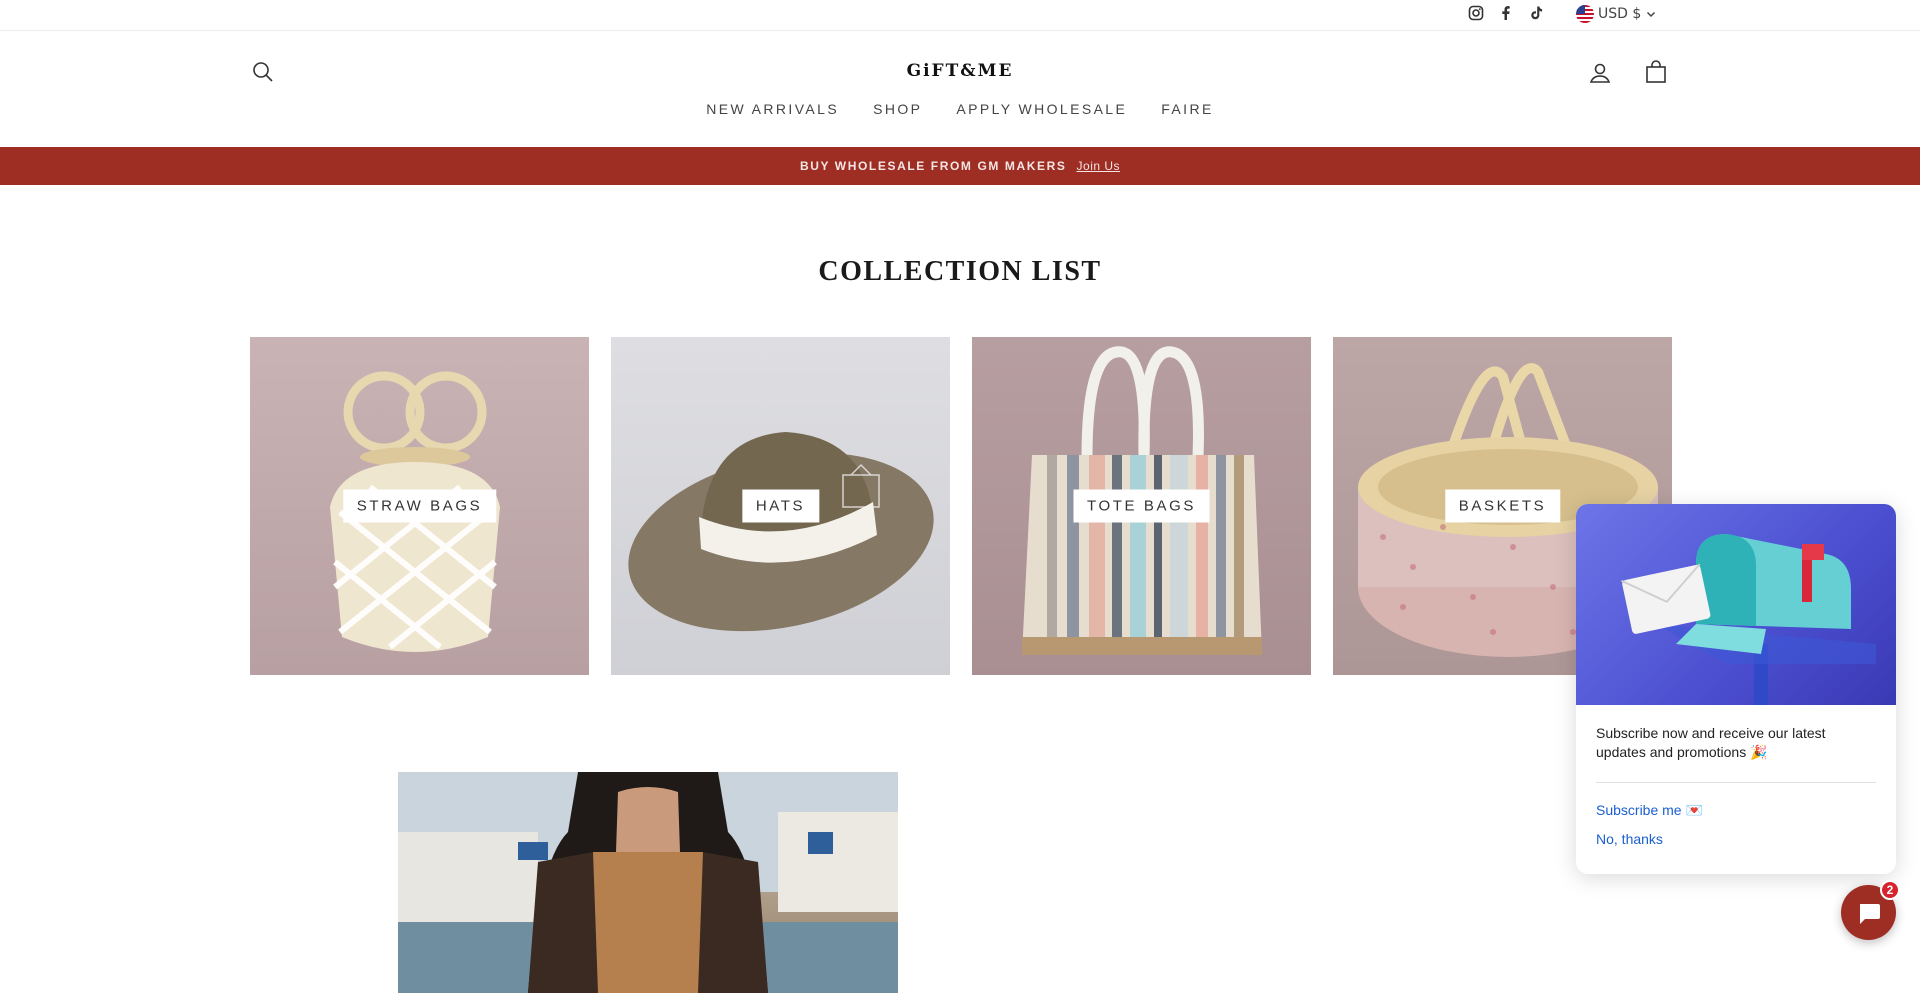 The height and width of the screenshot is (993, 1920). I want to click on collection-label: STRAW BAGS, so click(419, 506).